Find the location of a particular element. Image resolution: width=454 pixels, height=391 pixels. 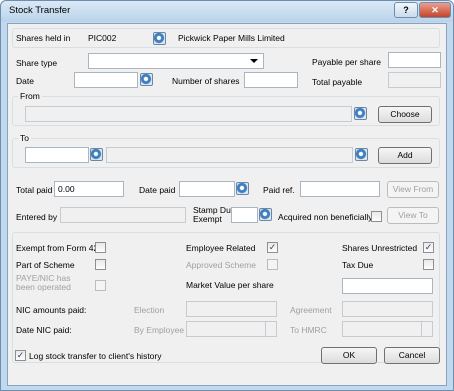

exempt-form42-checkbox is located at coordinates (100, 247).